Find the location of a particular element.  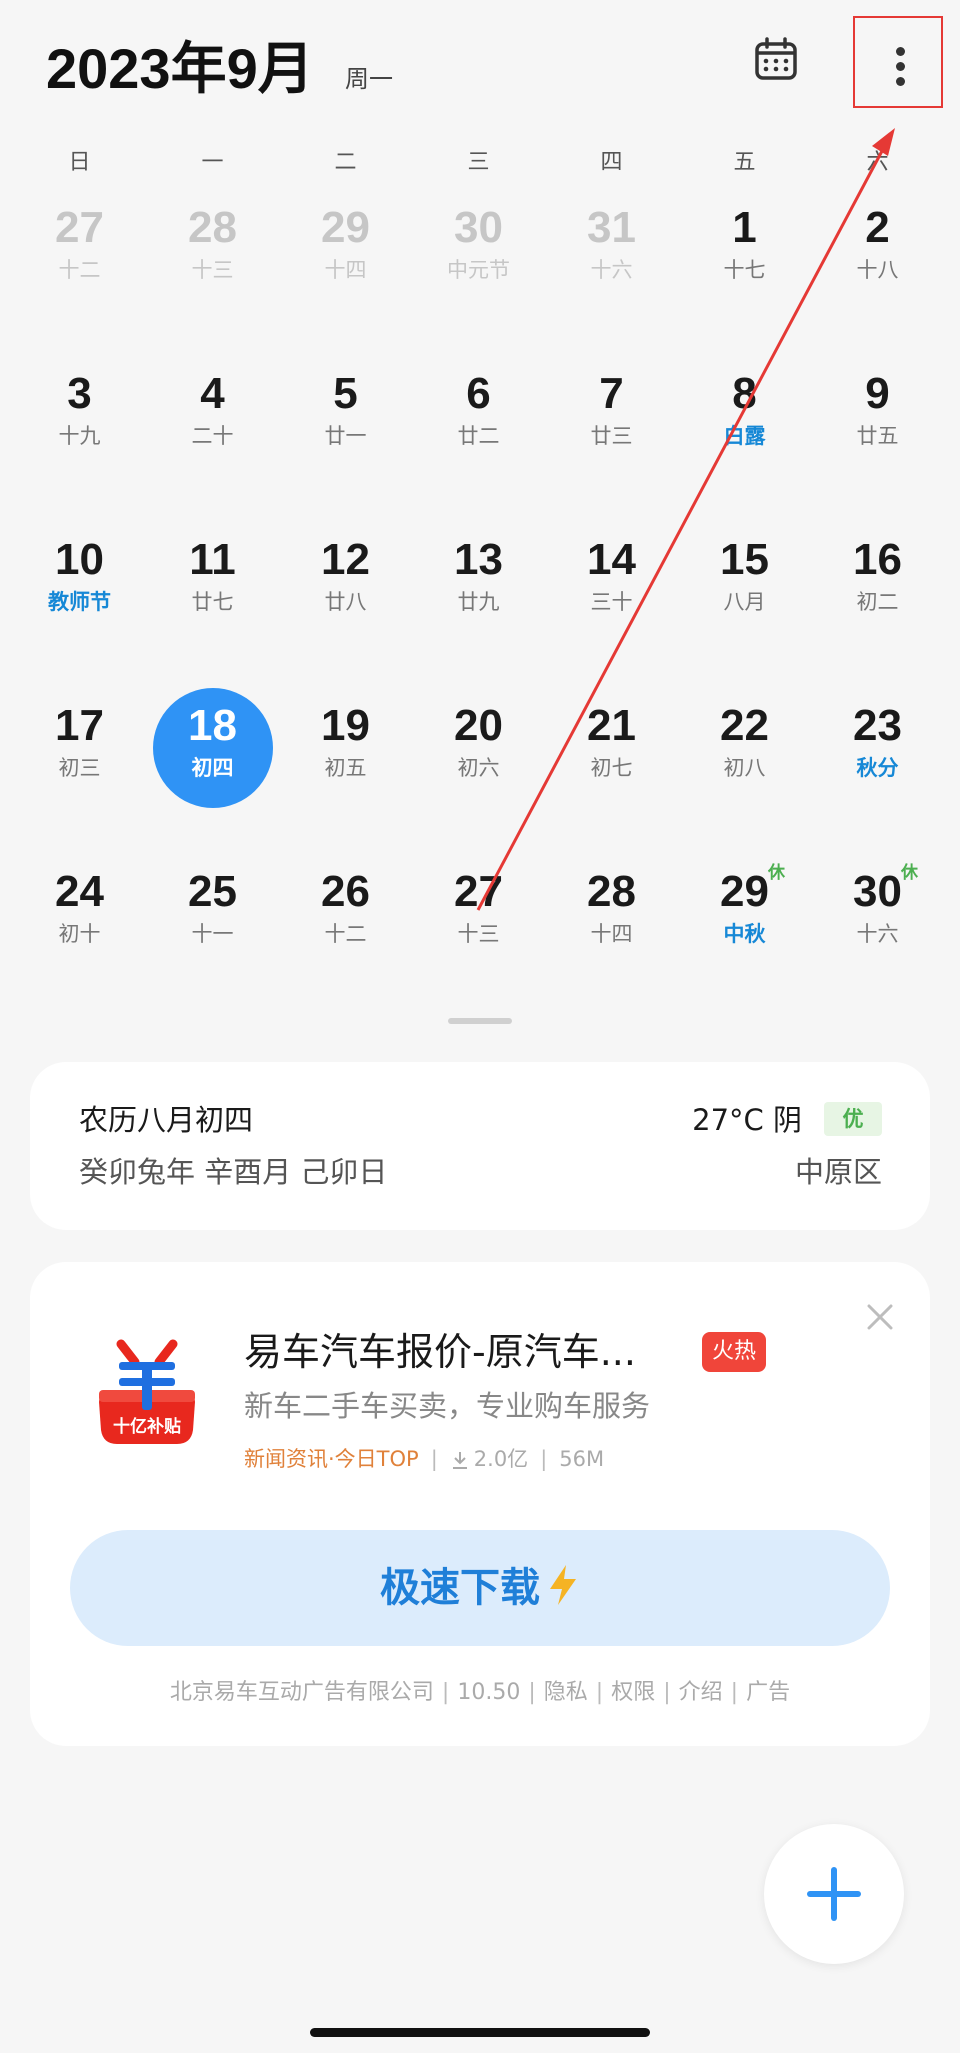

weekday-wed: 三 is located at coordinates (478, 162).